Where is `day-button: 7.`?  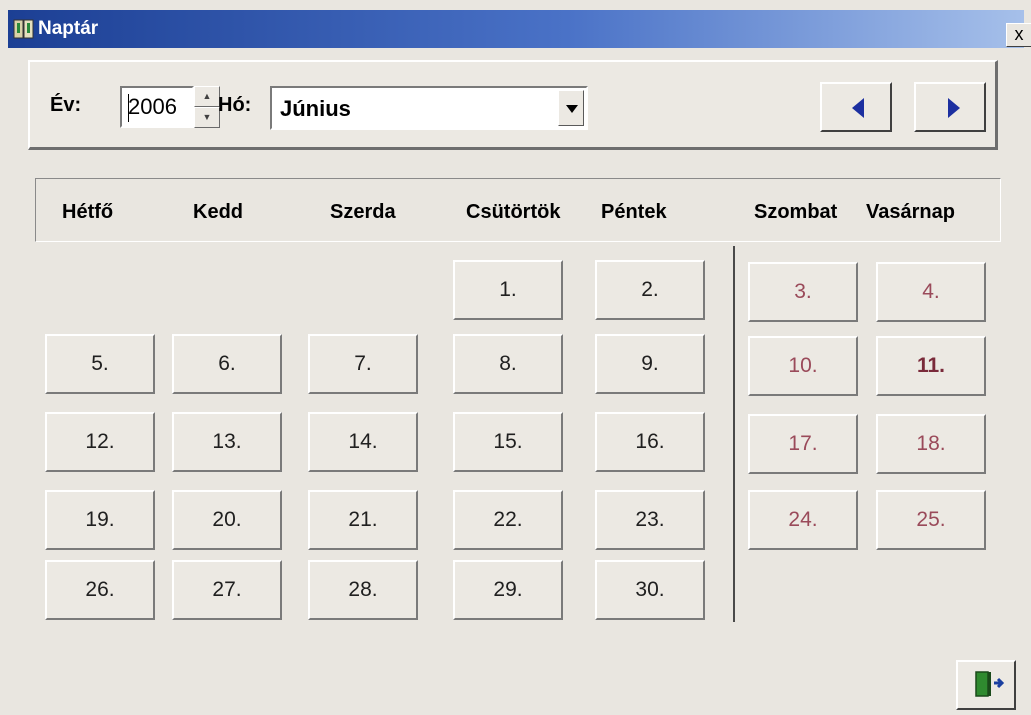
day-button: 7. is located at coordinates (363, 364).